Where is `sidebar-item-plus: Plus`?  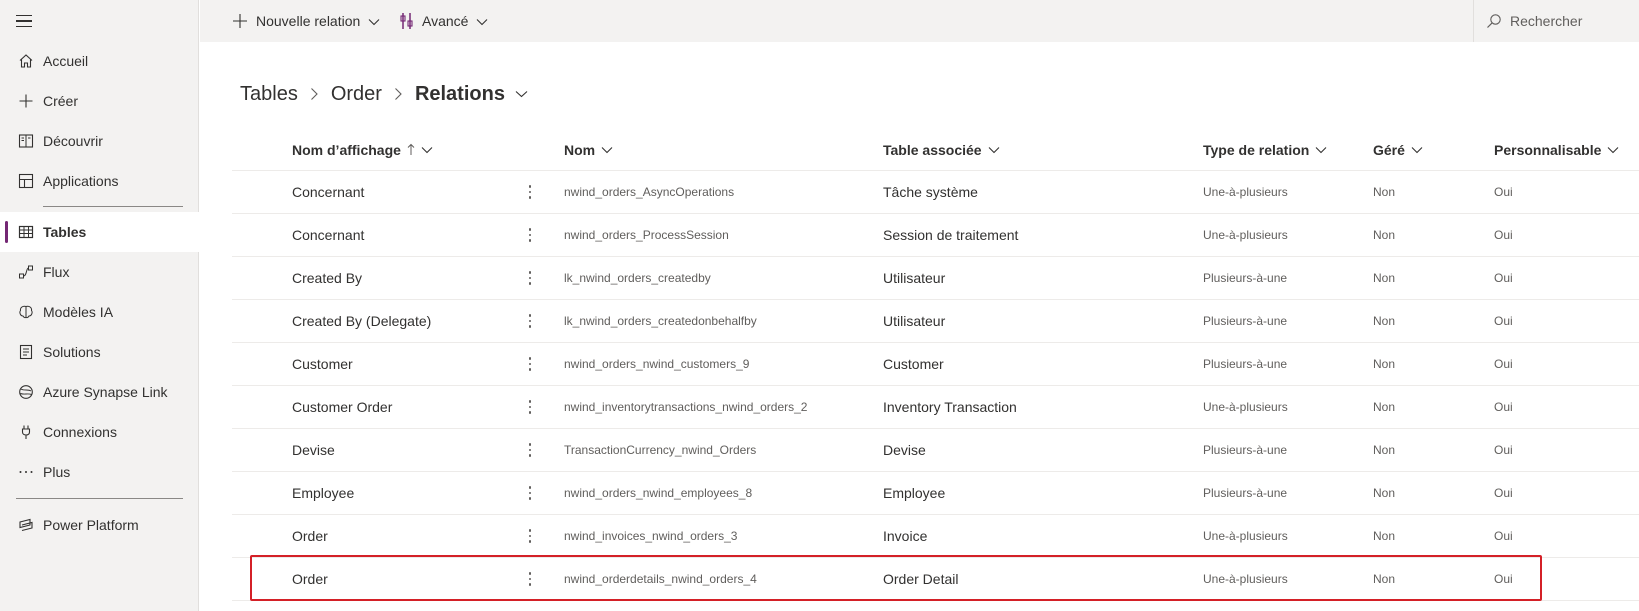
sidebar-item-plus: Plus is located at coordinates (99, 472).